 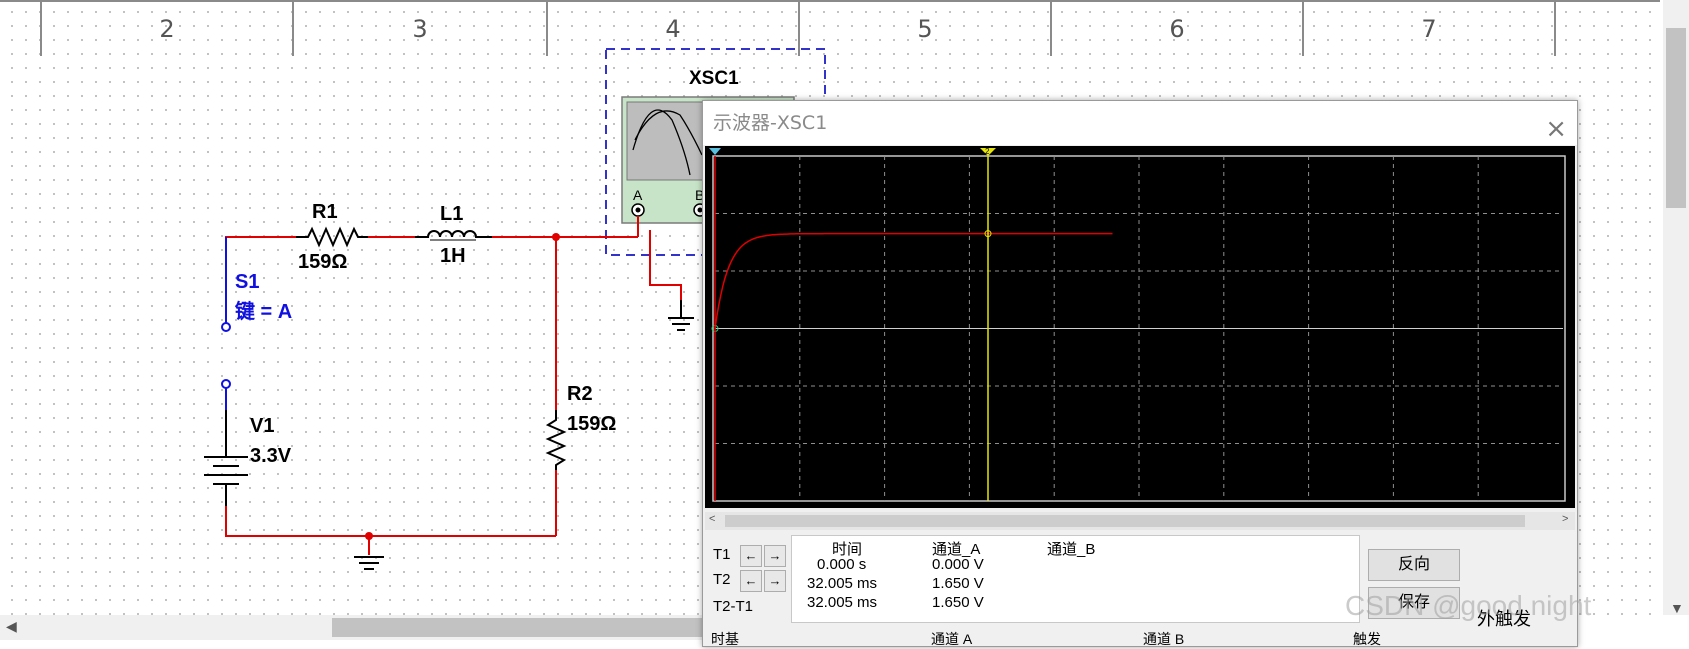 I want to click on scope-name-label: XSC1, so click(x=714, y=78).